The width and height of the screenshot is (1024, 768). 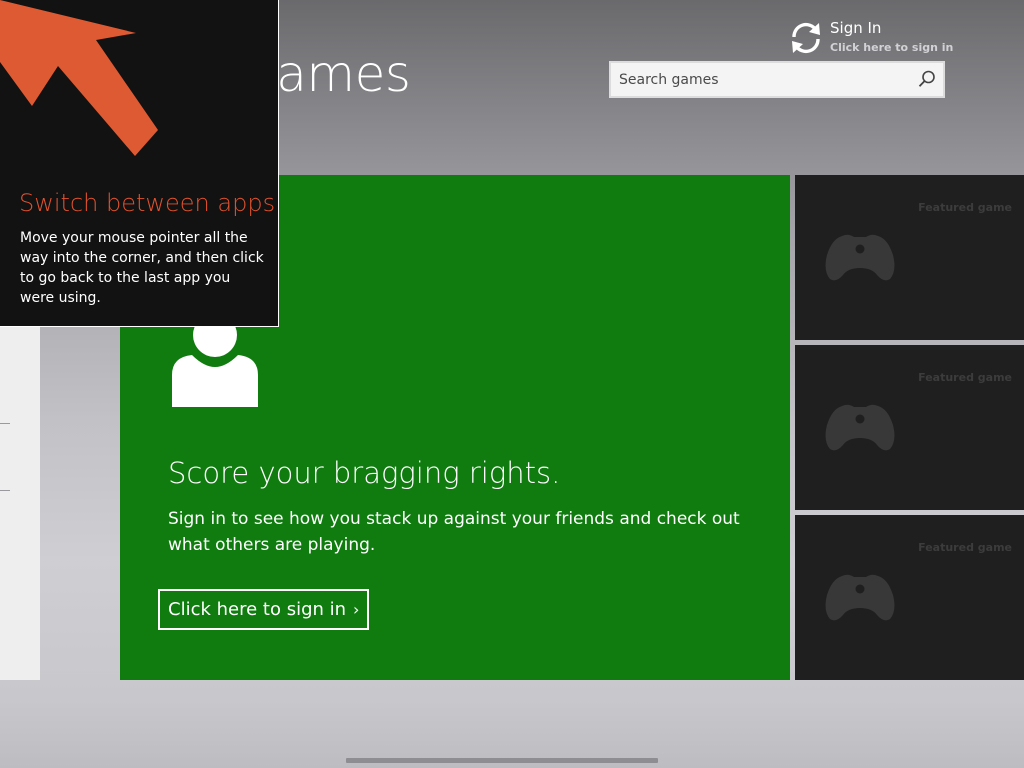 What do you see at coordinates (502, 760) in the screenshot?
I see `horizontal-scrollbar` at bounding box center [502, 760].